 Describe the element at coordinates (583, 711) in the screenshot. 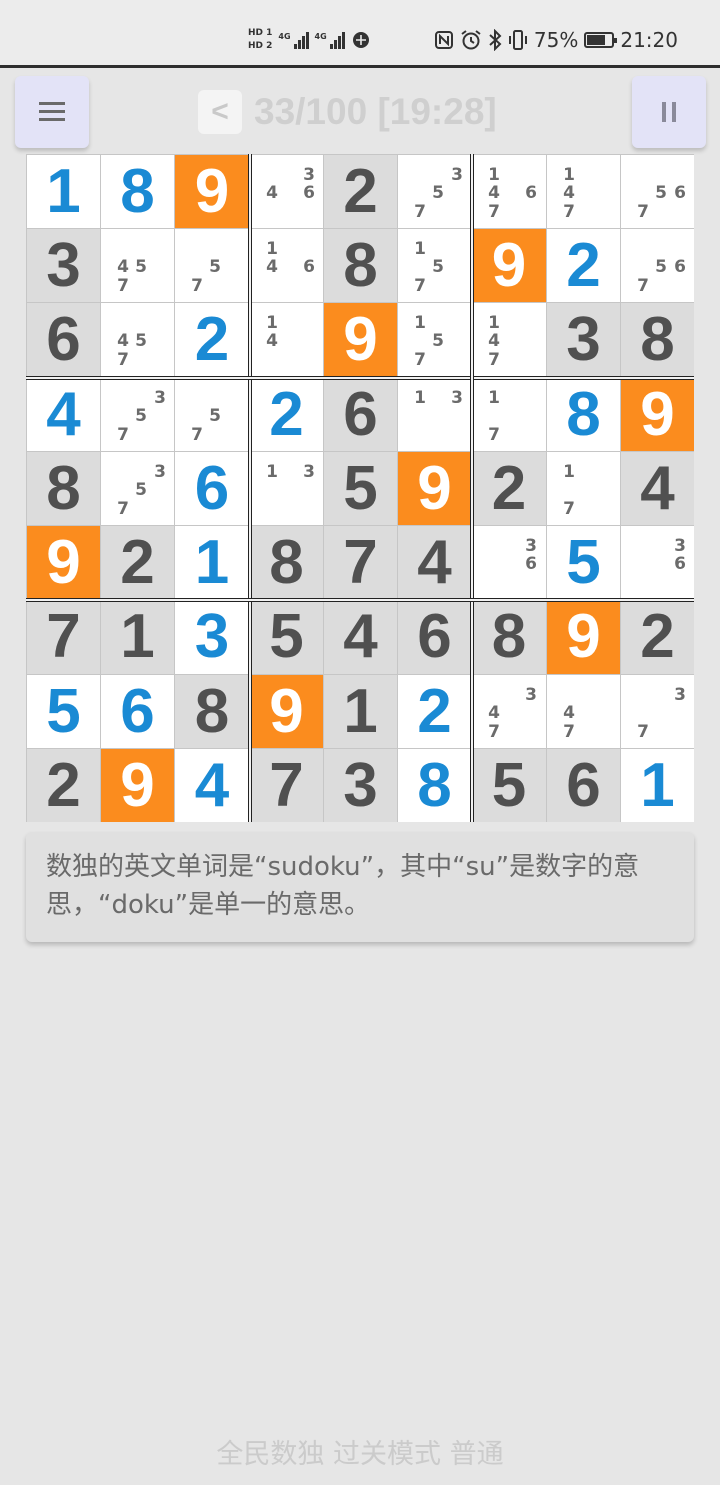

I see `sudoku-cell: 47` at that location.